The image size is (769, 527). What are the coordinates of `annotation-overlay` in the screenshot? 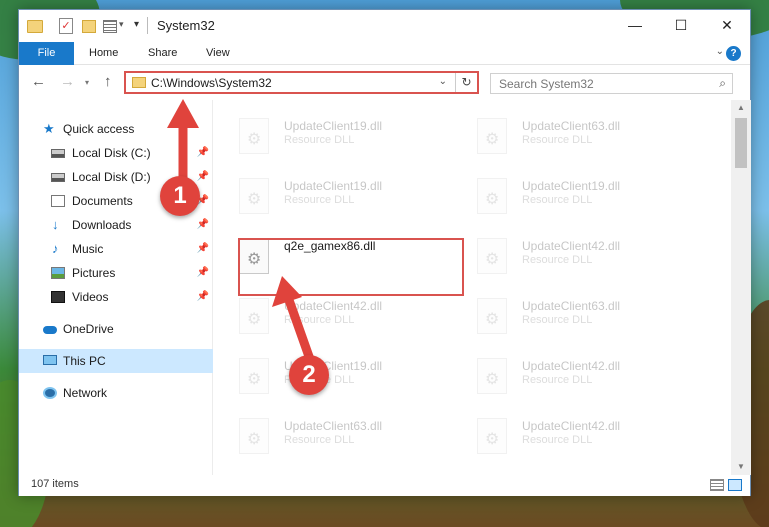 It's located at (242, 234).